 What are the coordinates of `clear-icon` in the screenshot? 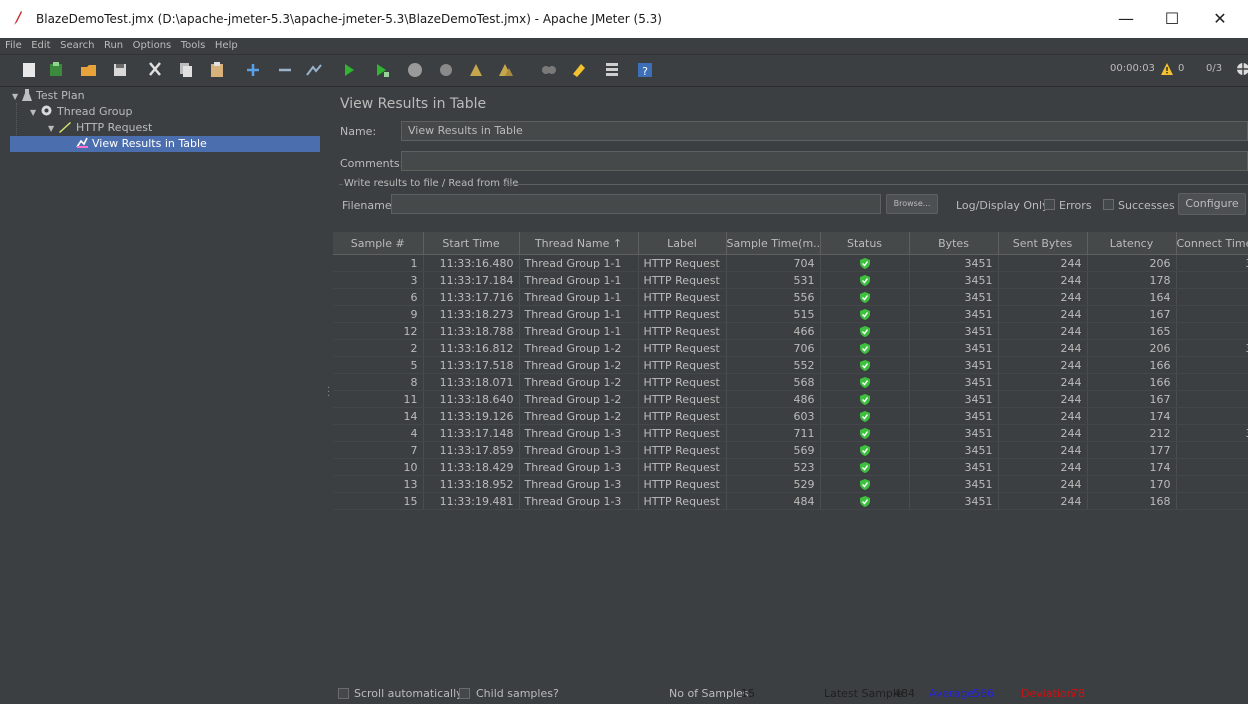 It's located at (476, 70).